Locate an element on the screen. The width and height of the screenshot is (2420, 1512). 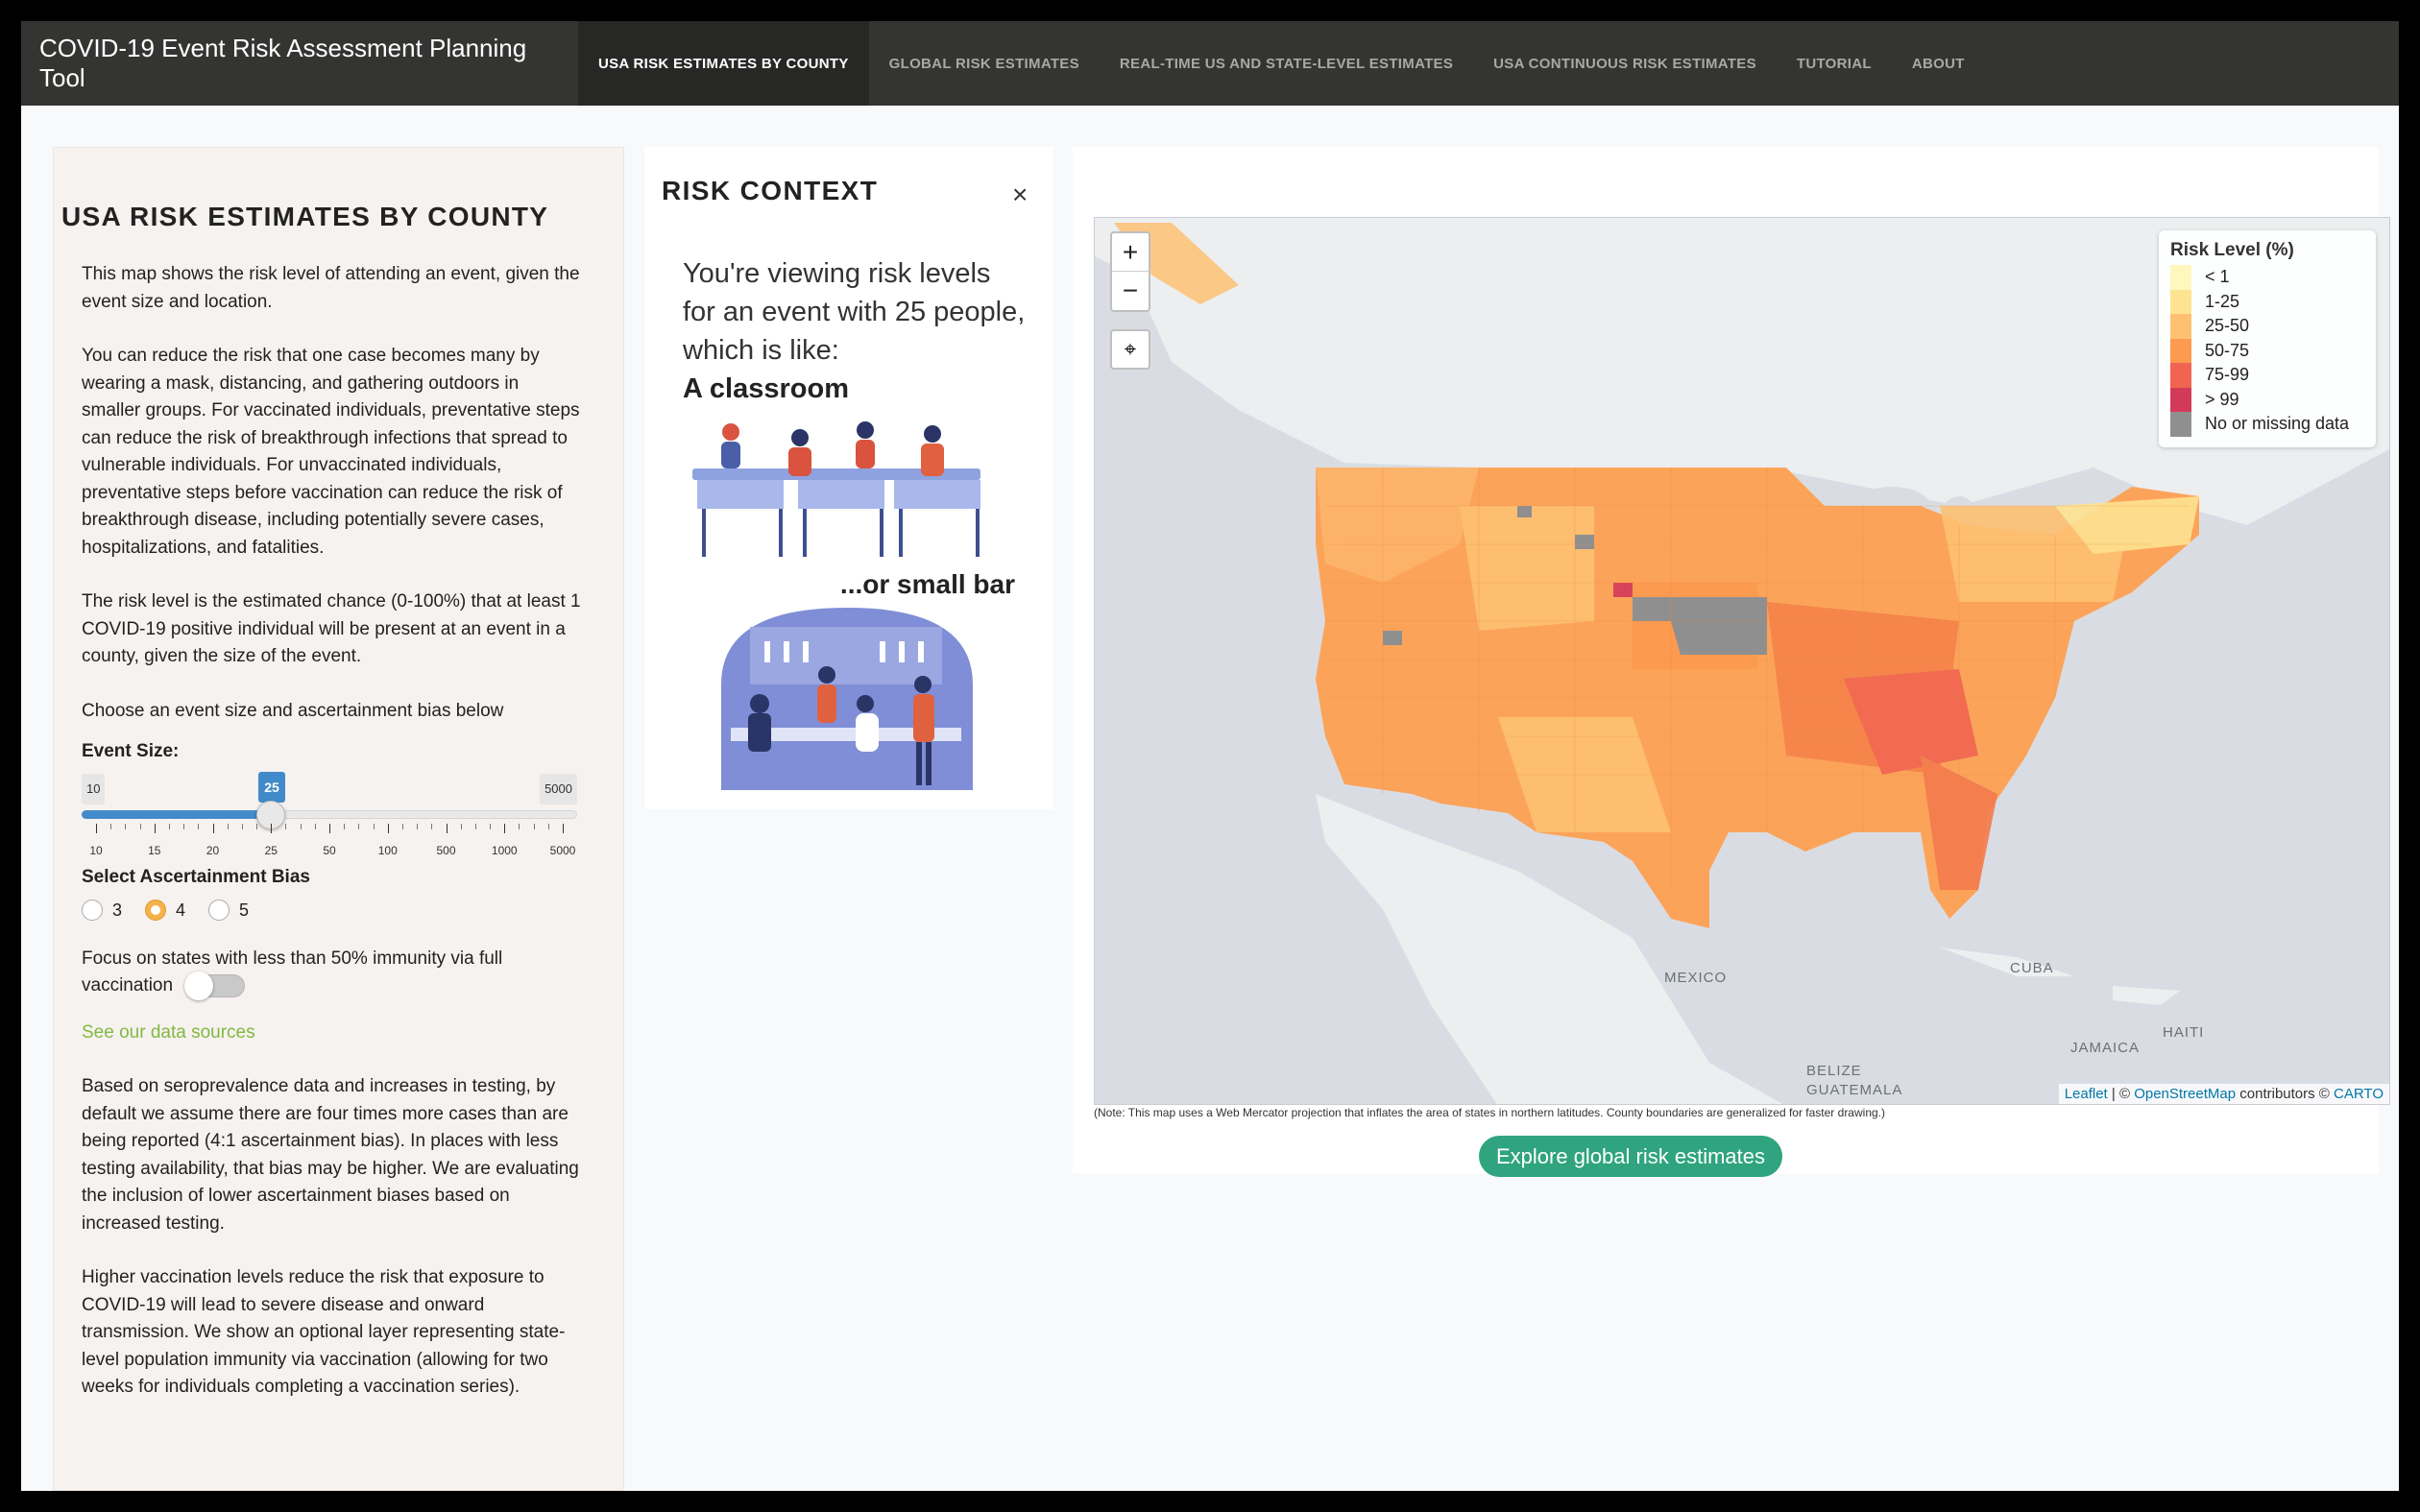
radio-label: 3 is located at coordinates (118, 910).